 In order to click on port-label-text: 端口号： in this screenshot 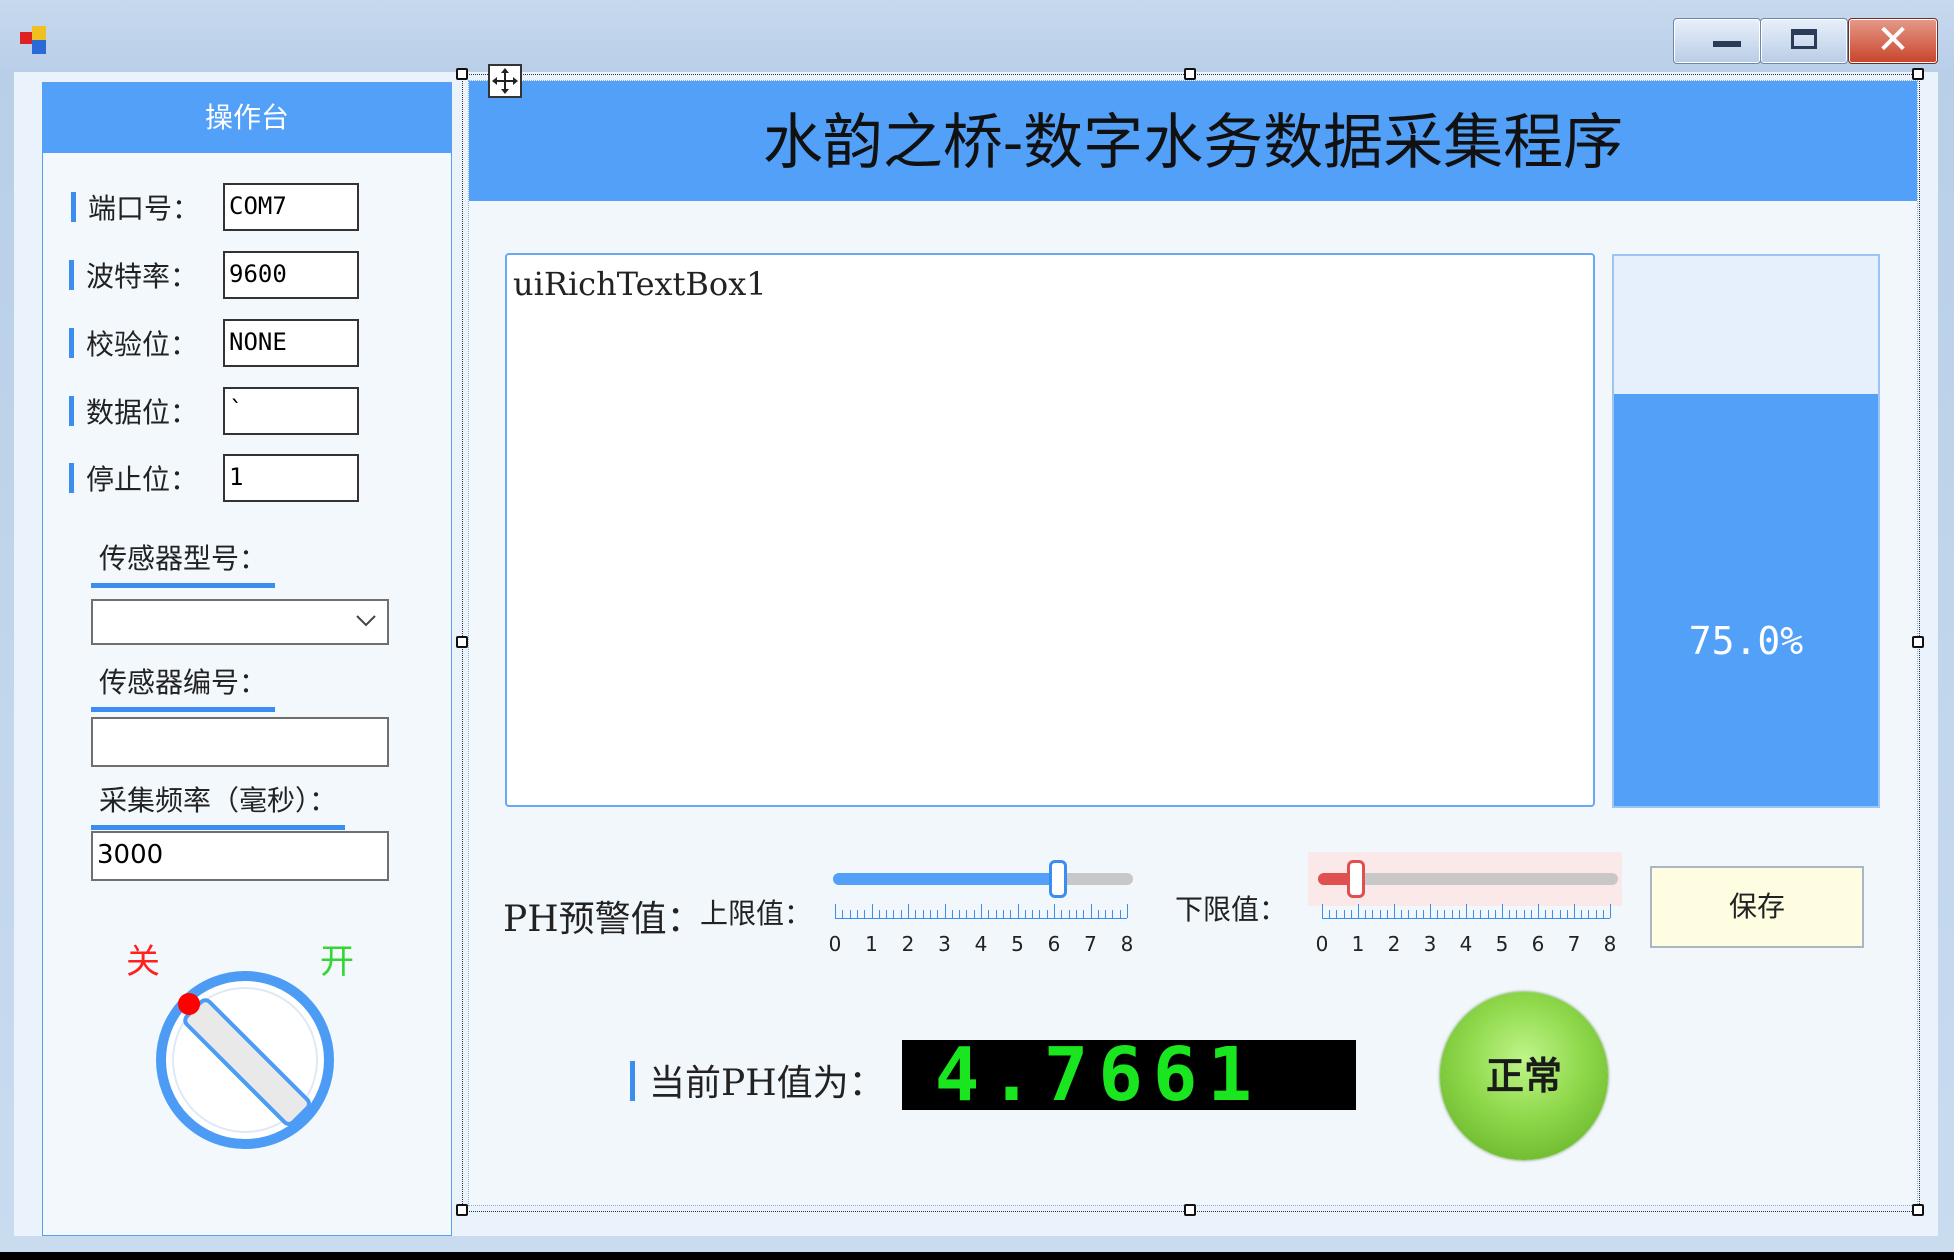, I will do `click(144, 208)`.